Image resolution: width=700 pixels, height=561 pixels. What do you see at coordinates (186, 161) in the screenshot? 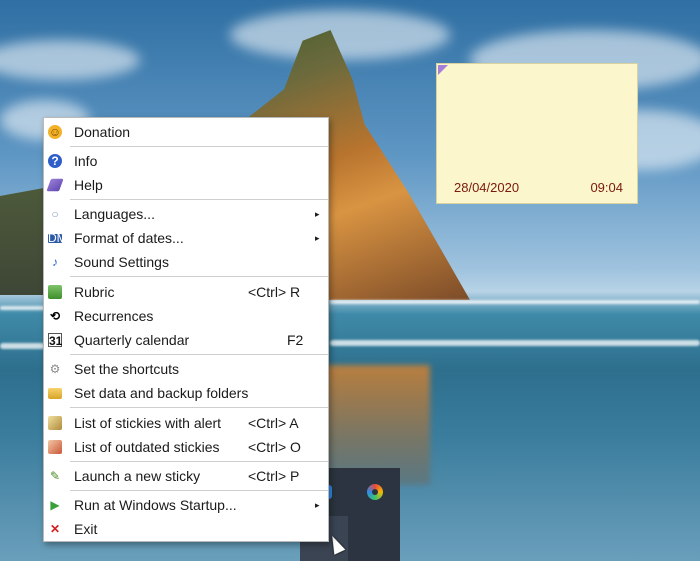
I see `menu-item-info: ? Info` at bounding box center [186, 161].